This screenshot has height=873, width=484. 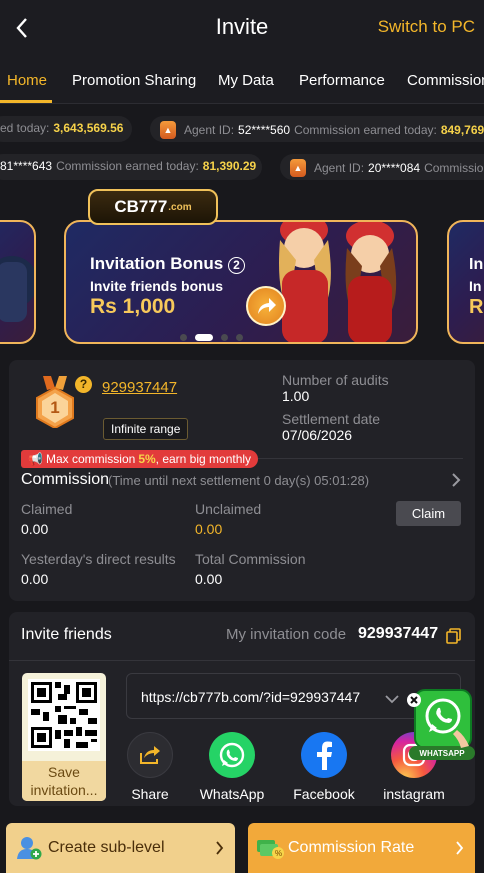 I want to click on facebook-label: Facebook, so click(x=324, y=794).